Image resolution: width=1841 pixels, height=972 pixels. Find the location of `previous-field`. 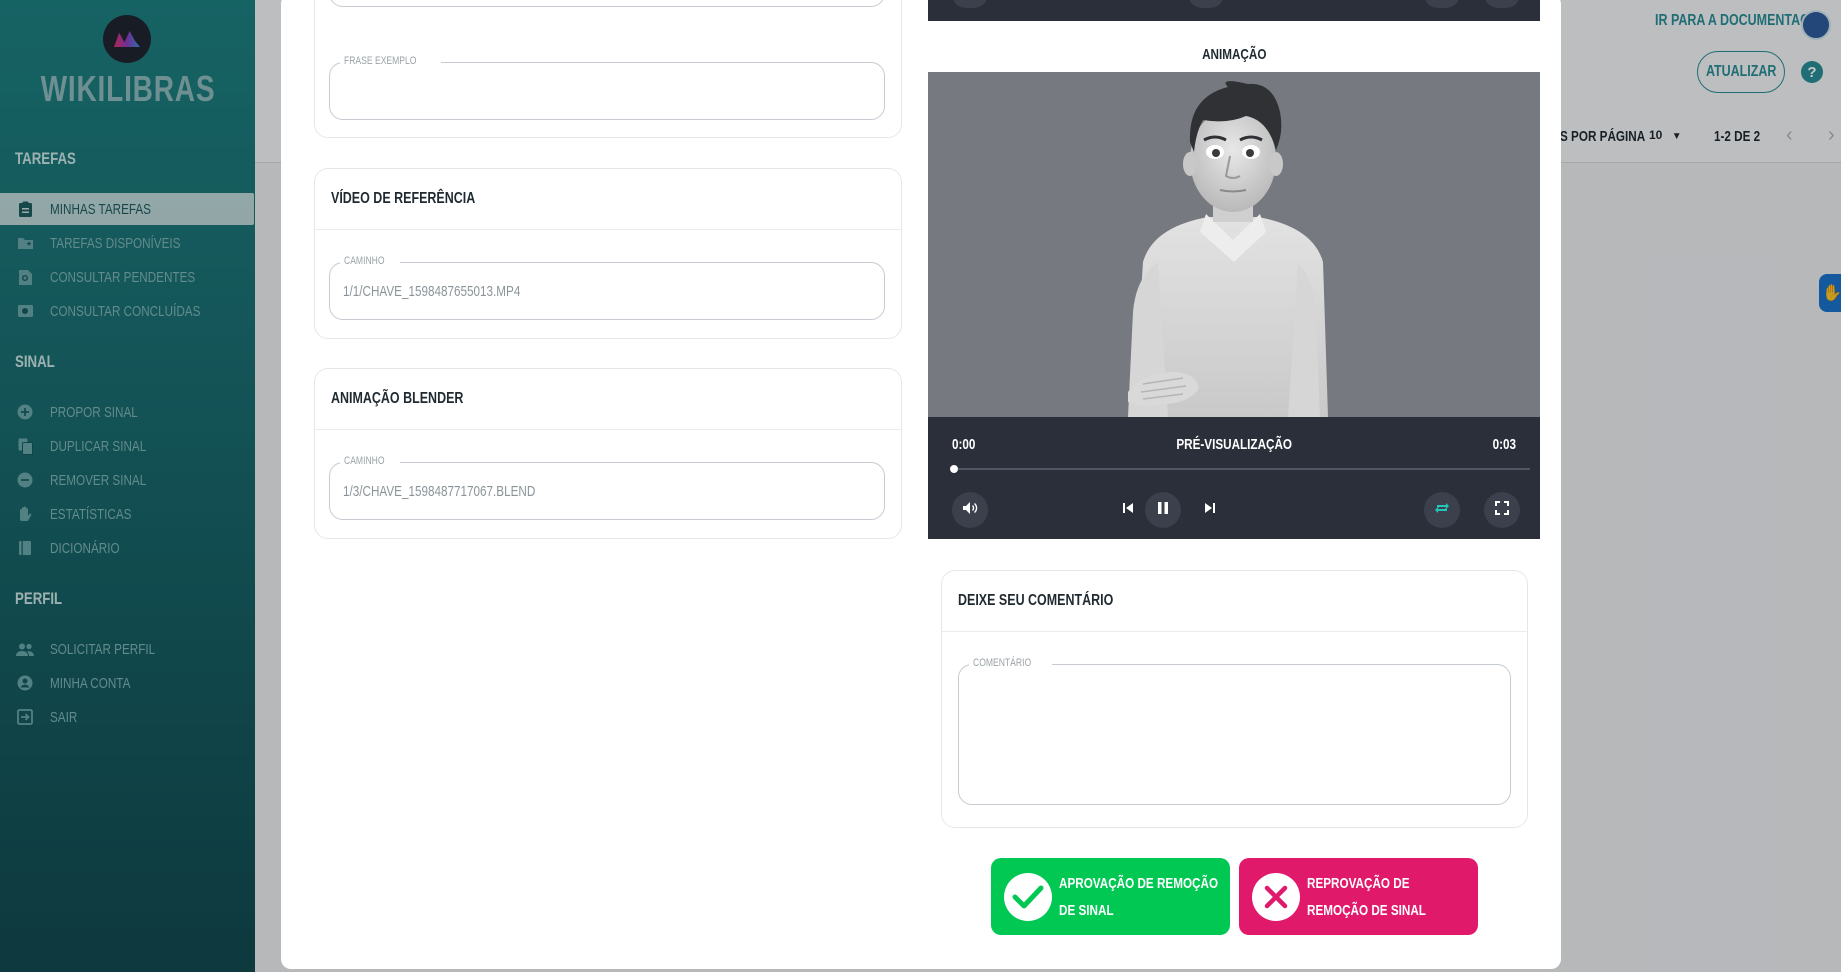

previous-field is located at coordinates (607, 3).